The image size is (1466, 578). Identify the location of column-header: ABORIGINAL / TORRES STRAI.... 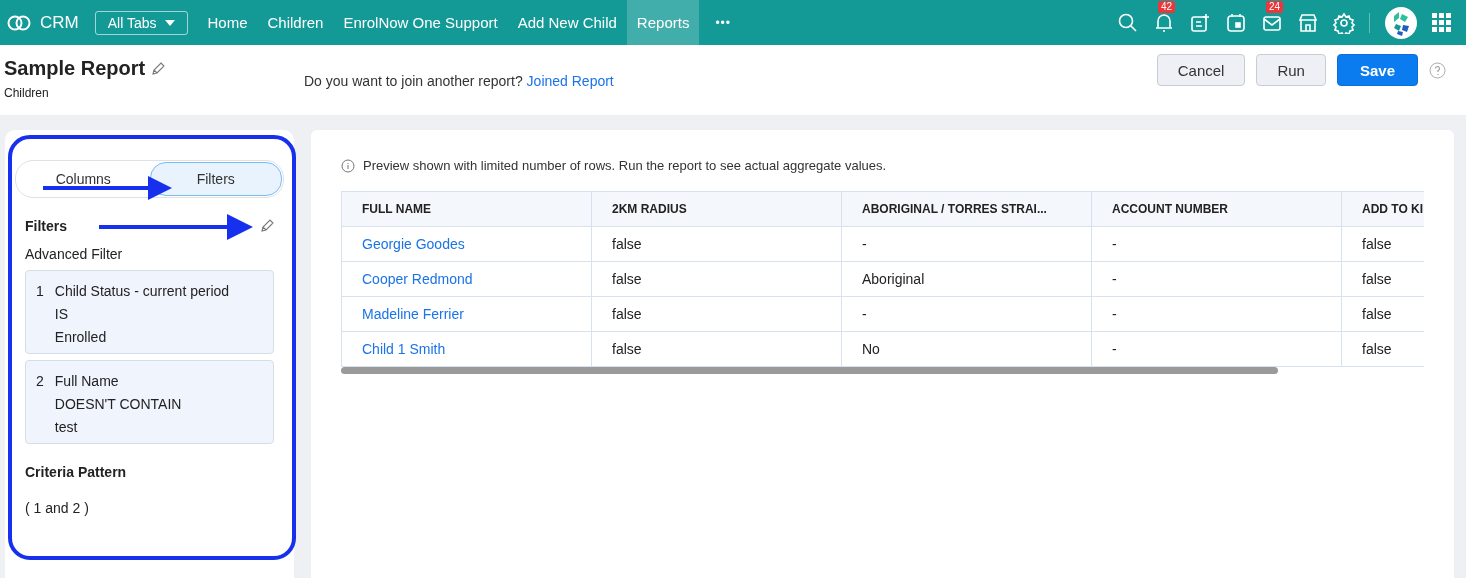
(967, 209).